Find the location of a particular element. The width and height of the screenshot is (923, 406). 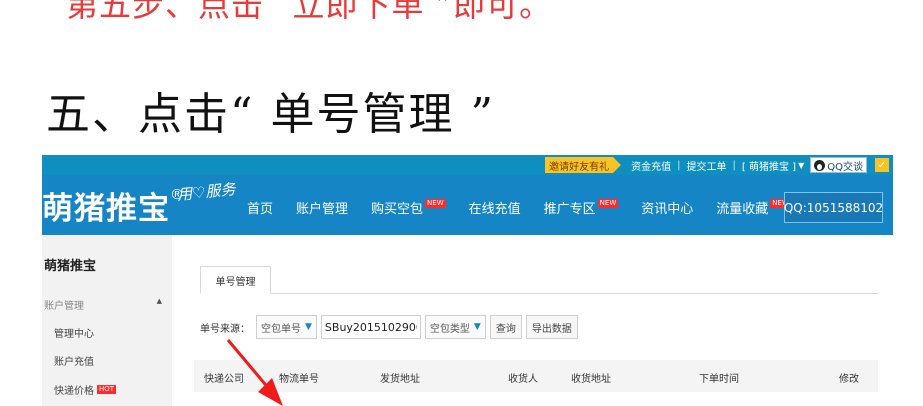

submit-ticket-link: 提交工单 is located at coordinates (707, 165).